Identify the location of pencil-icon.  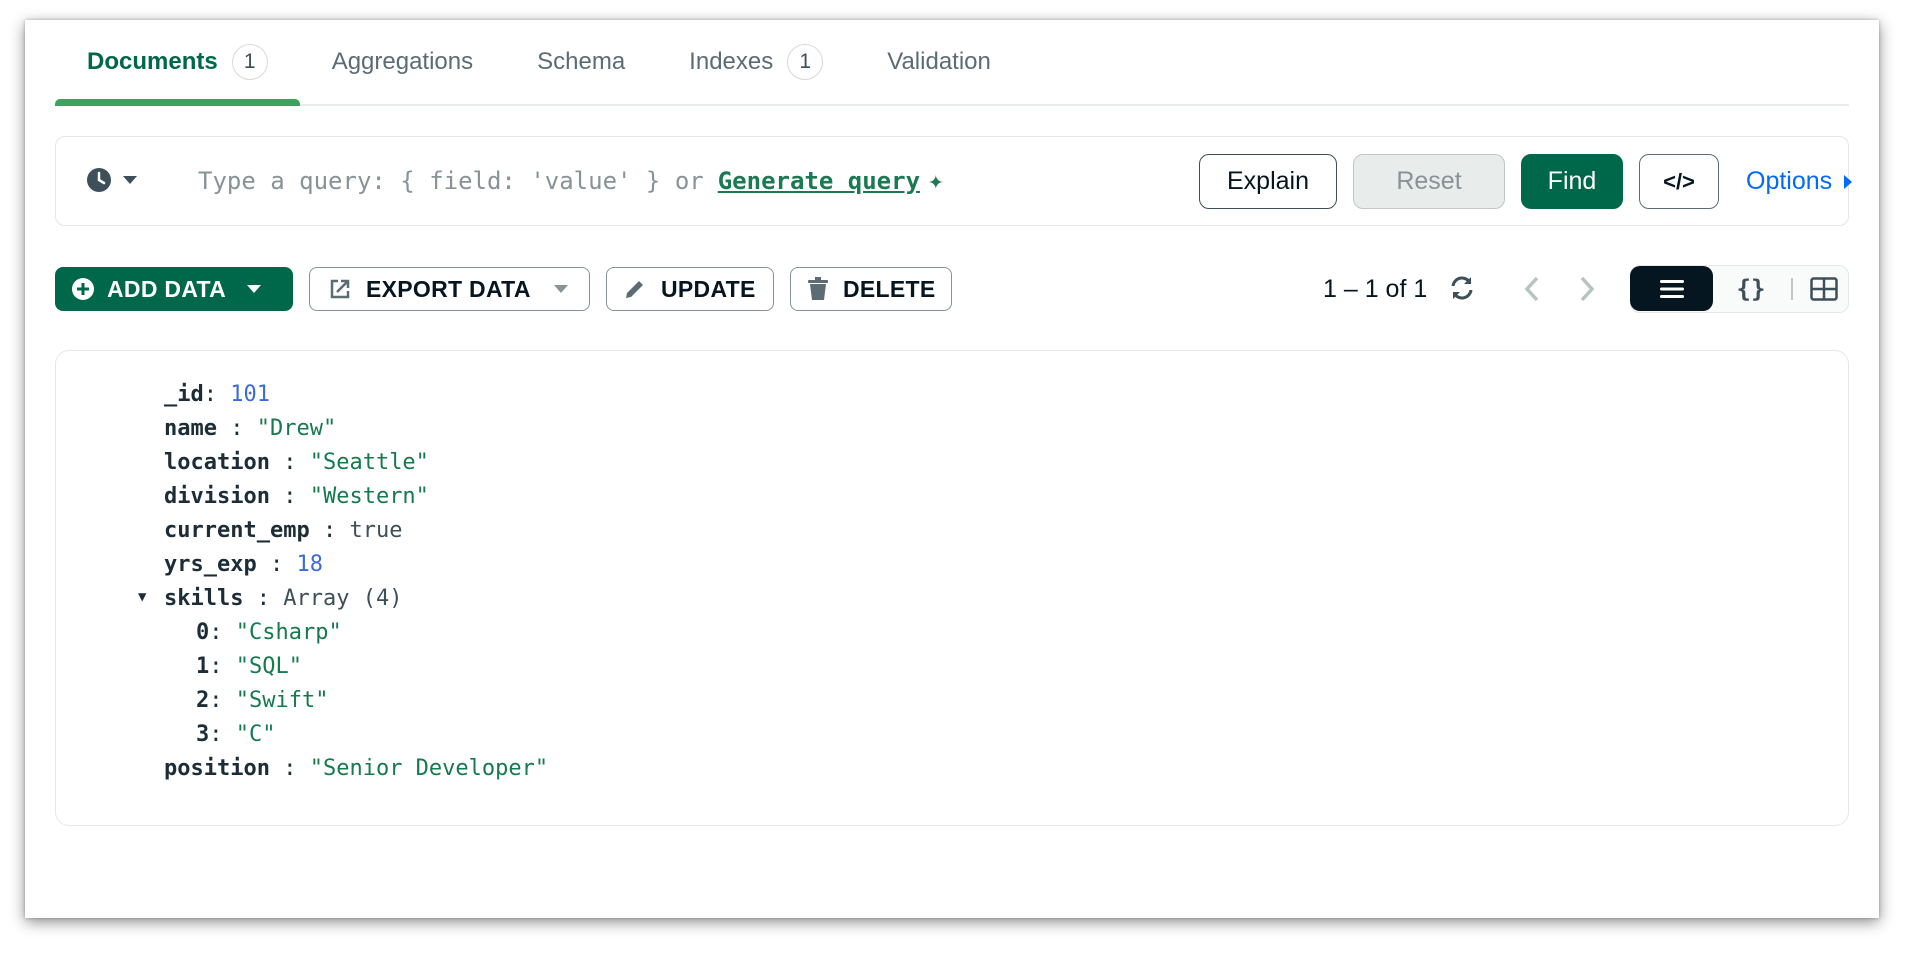
(634, 289).